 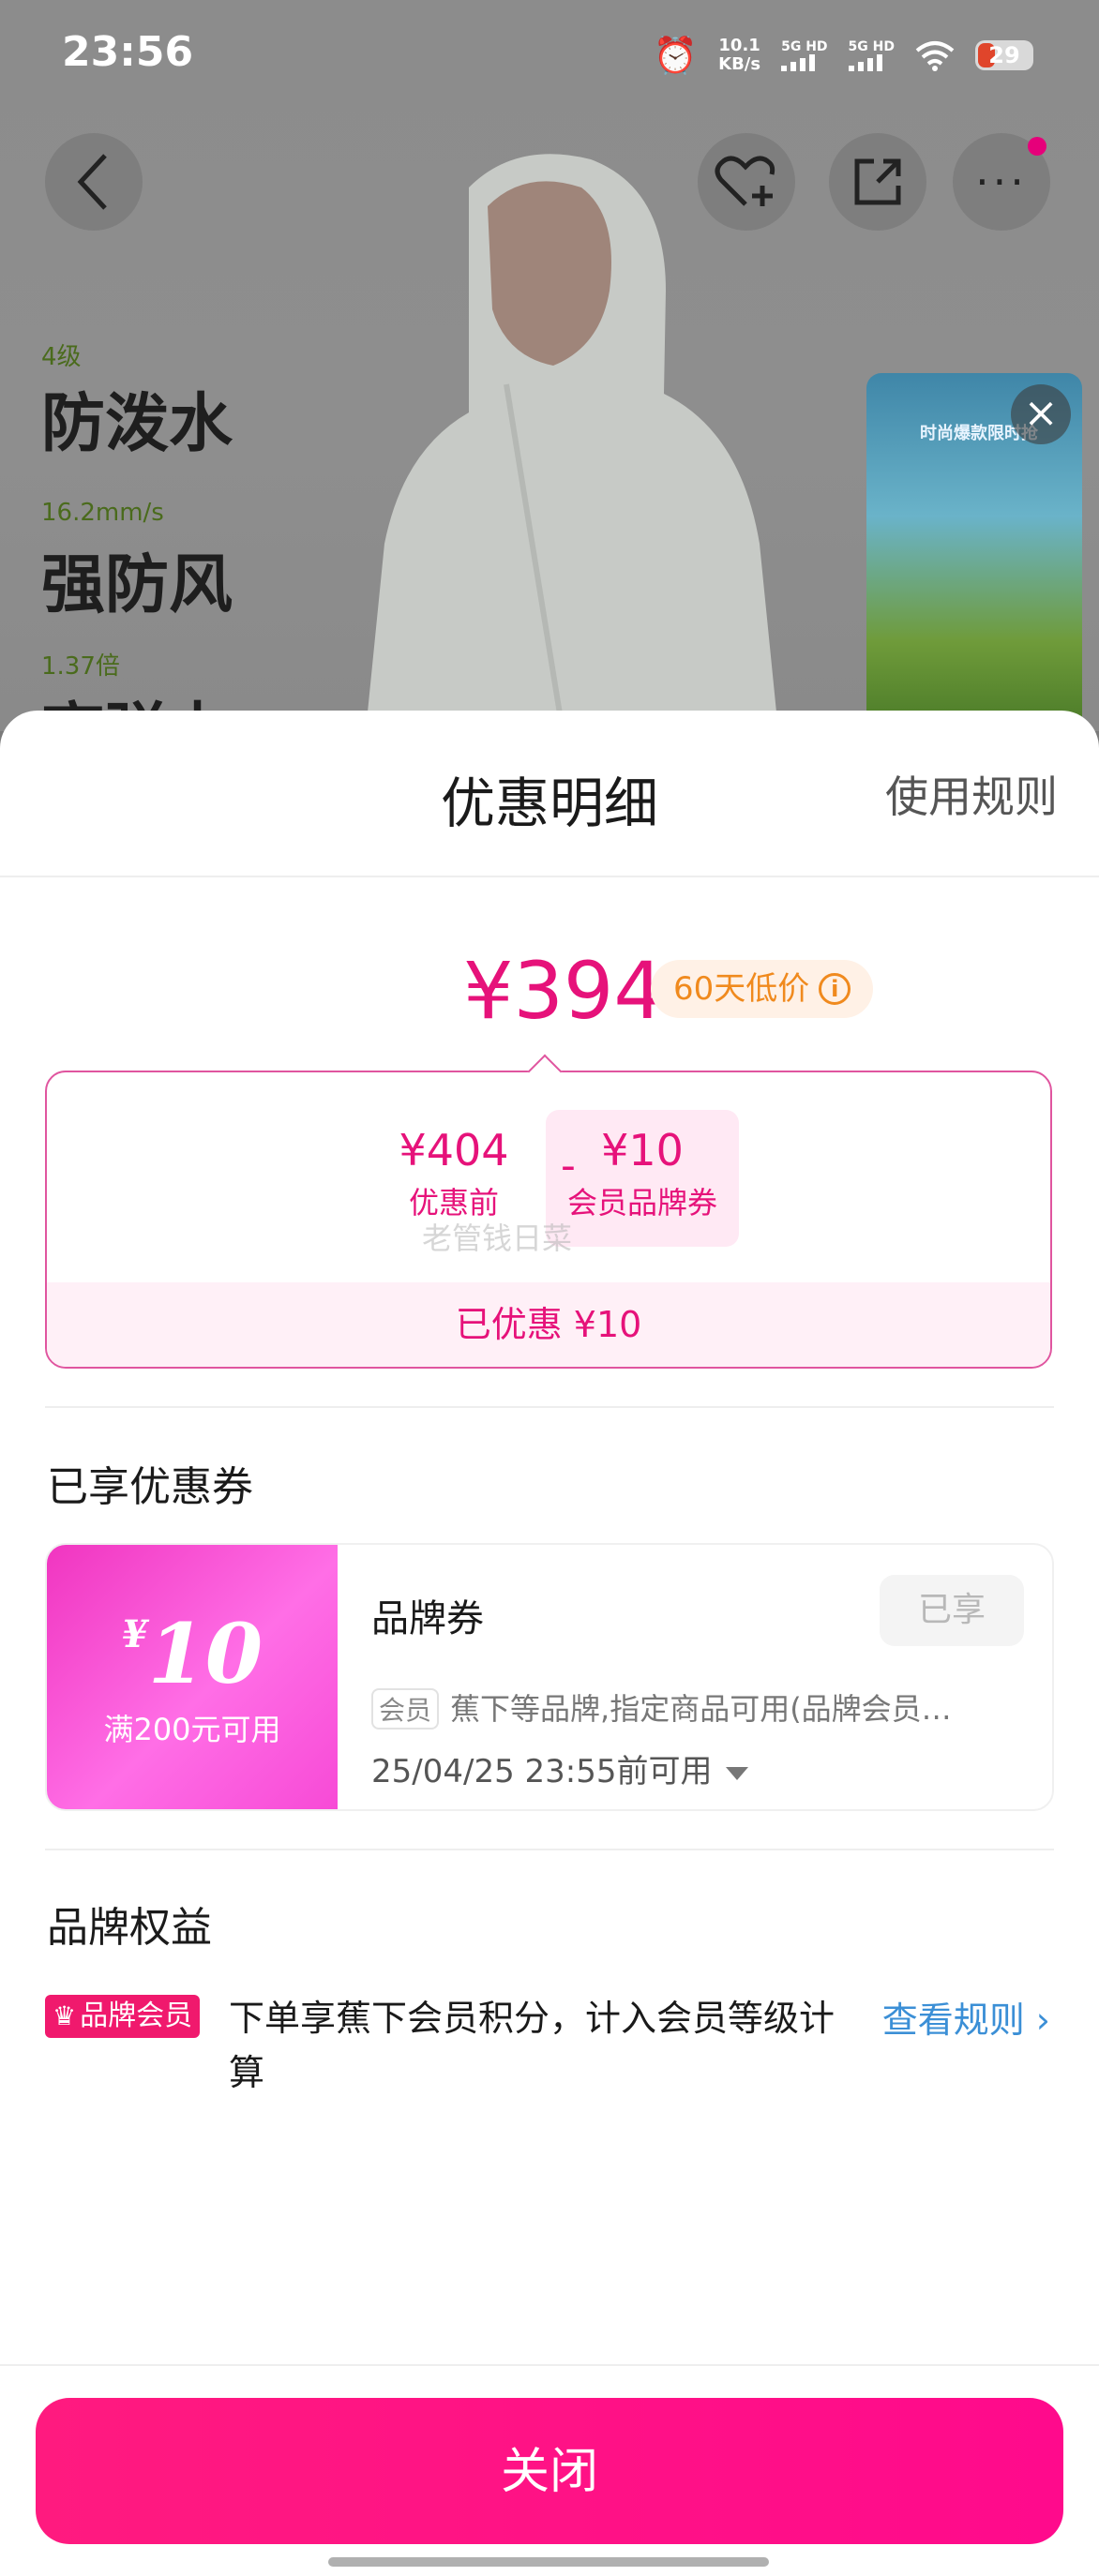 I want to click on share-button, so click(x=877, y=182).